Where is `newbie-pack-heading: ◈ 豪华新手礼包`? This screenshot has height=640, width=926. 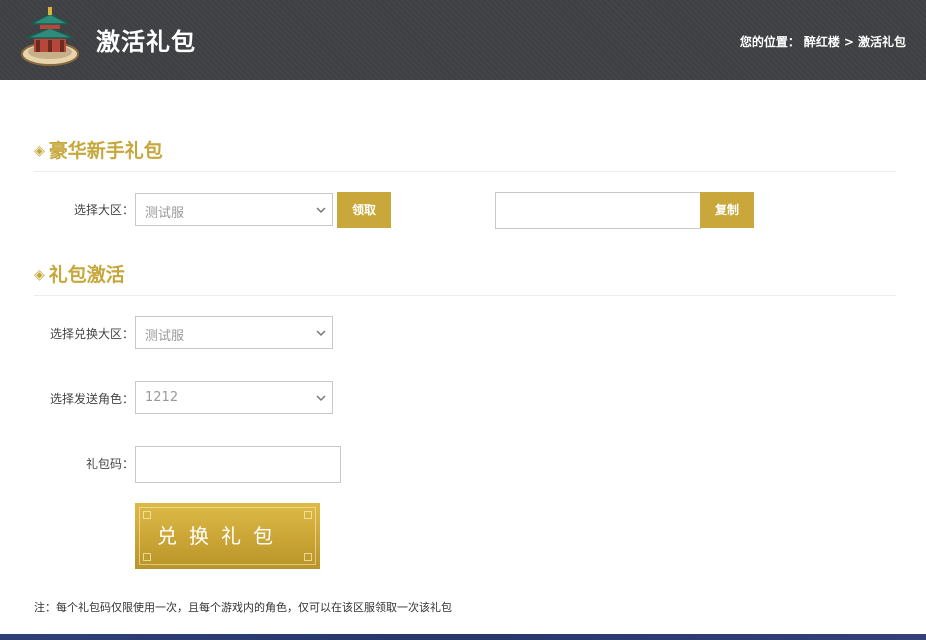
newbie-pack-heading: ◈ 豪华新手礼包 is located at coordinates (98, 149).